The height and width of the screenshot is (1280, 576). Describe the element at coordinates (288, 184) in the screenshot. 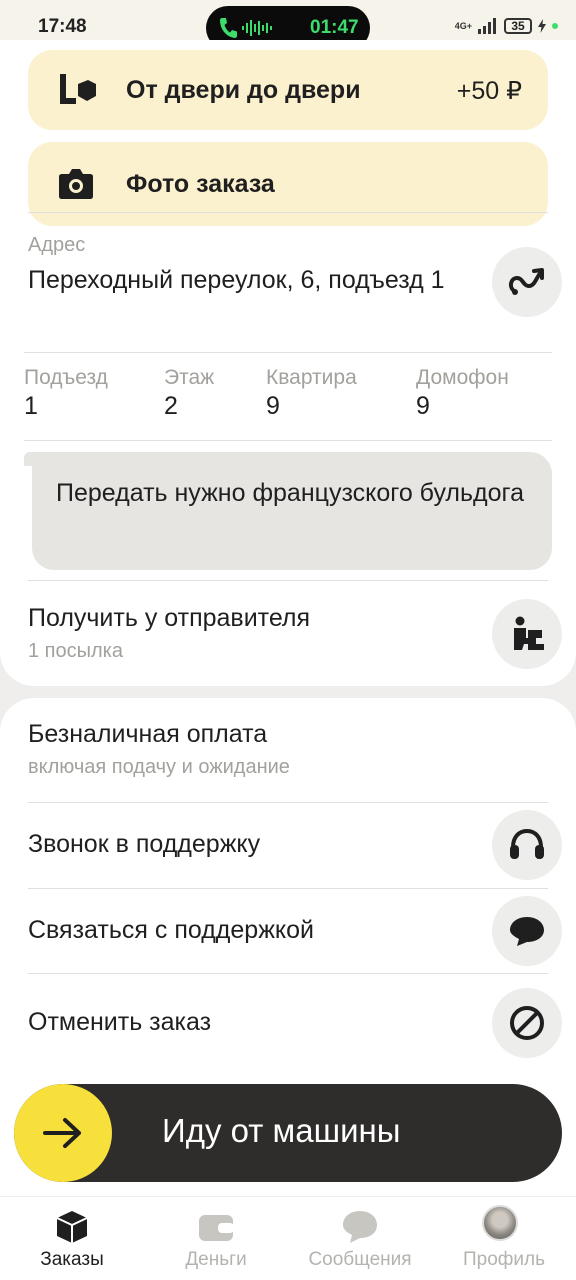

I see `photo-order-button: Фото заказа` at that location.